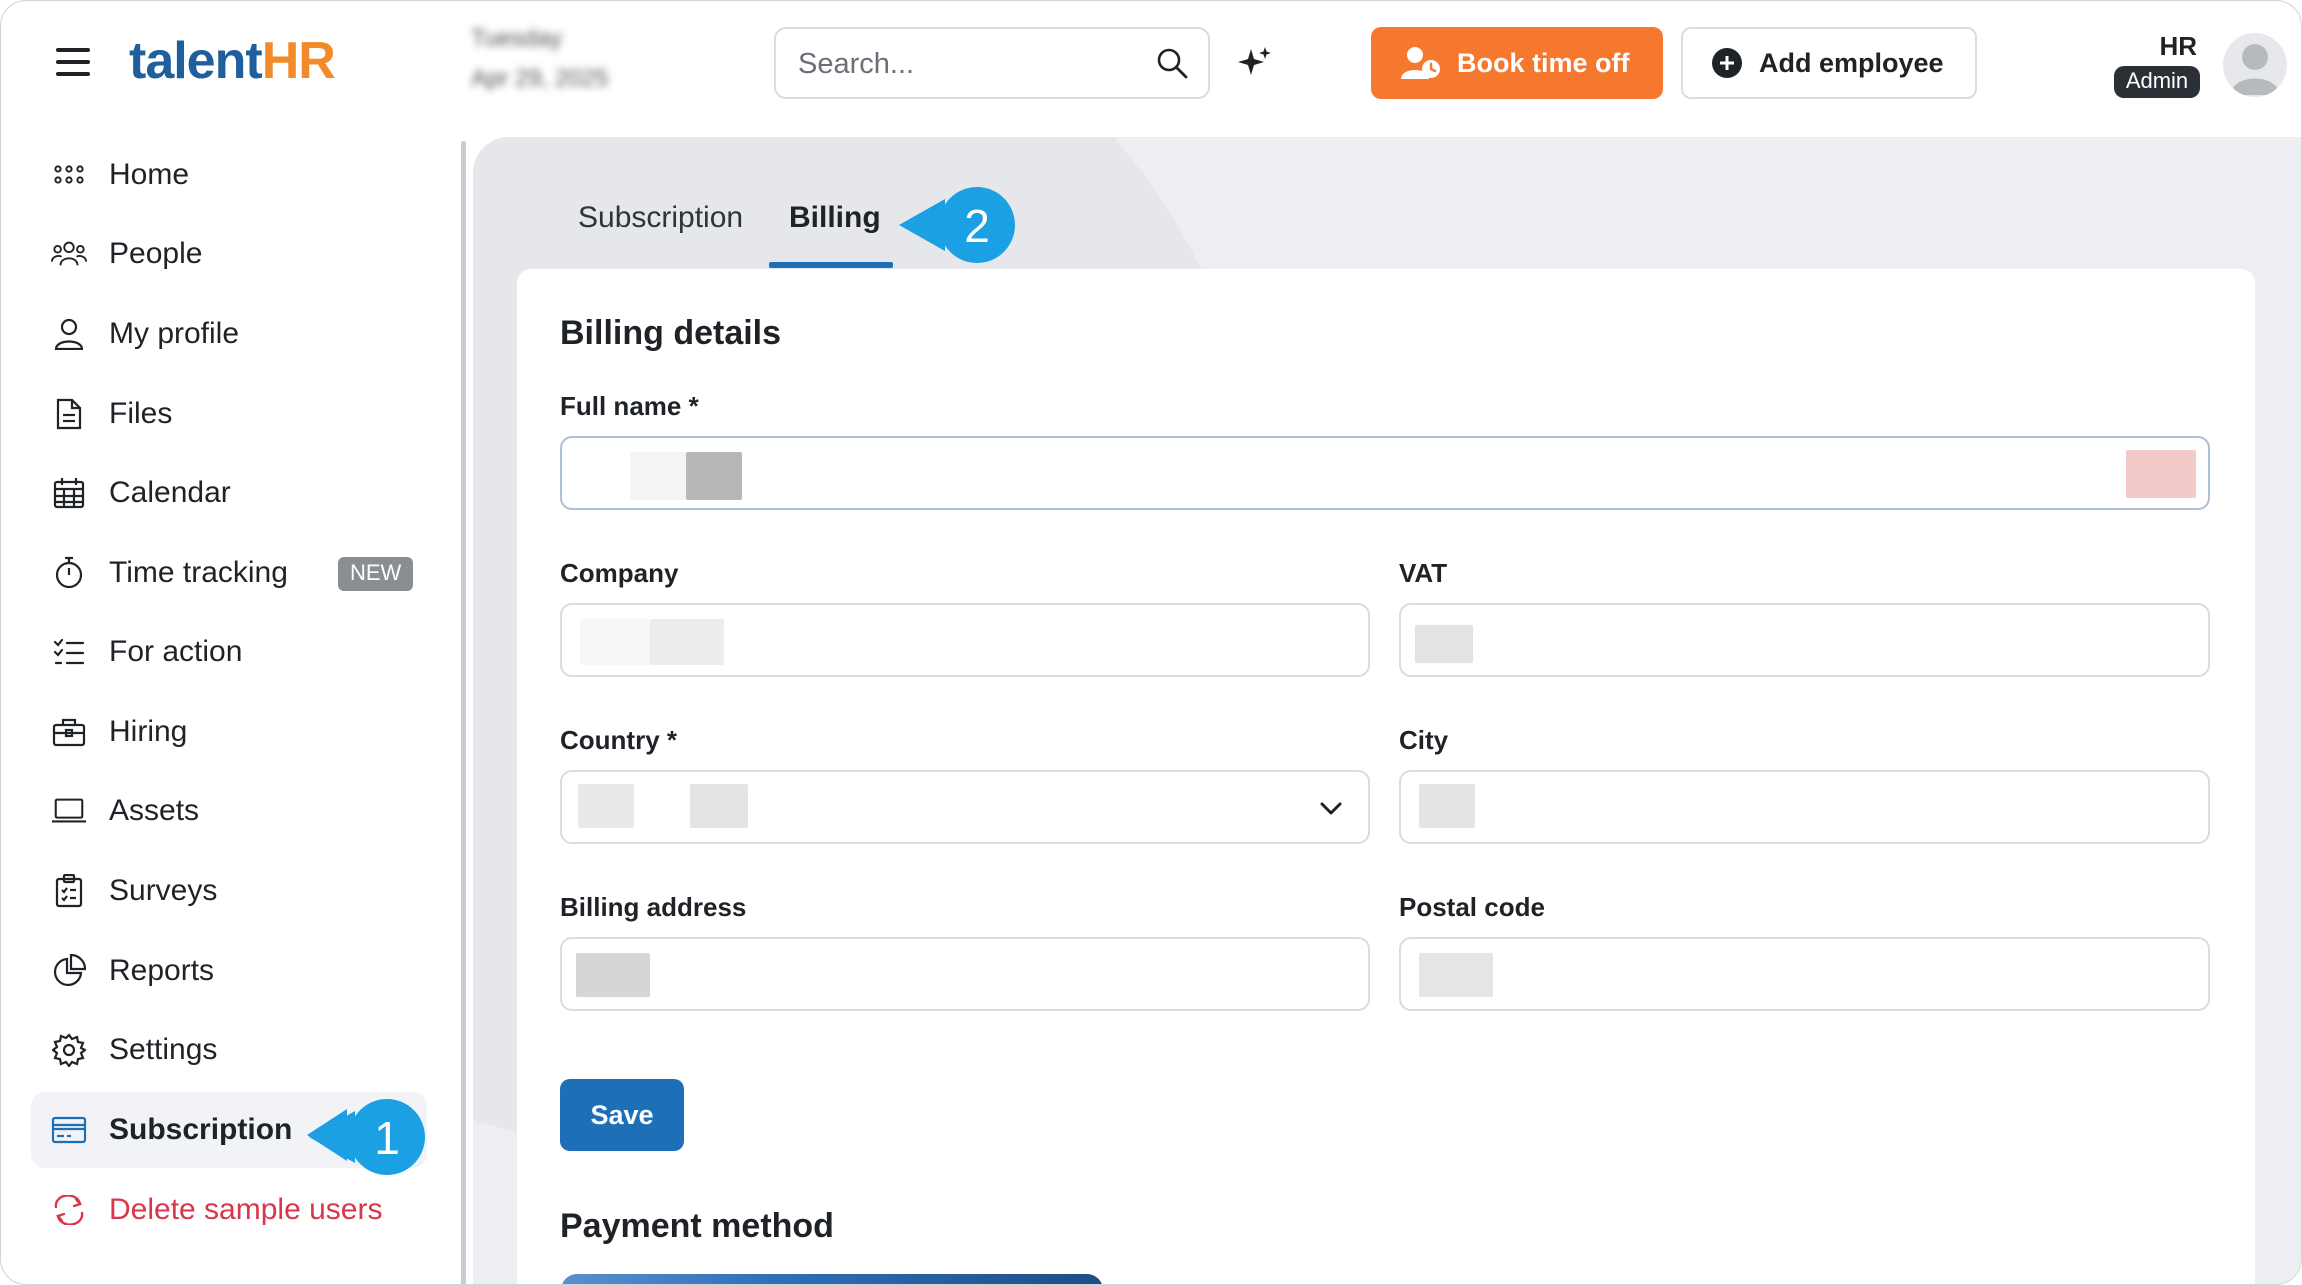  I want to click on city-label: City, so click(1424, 740).